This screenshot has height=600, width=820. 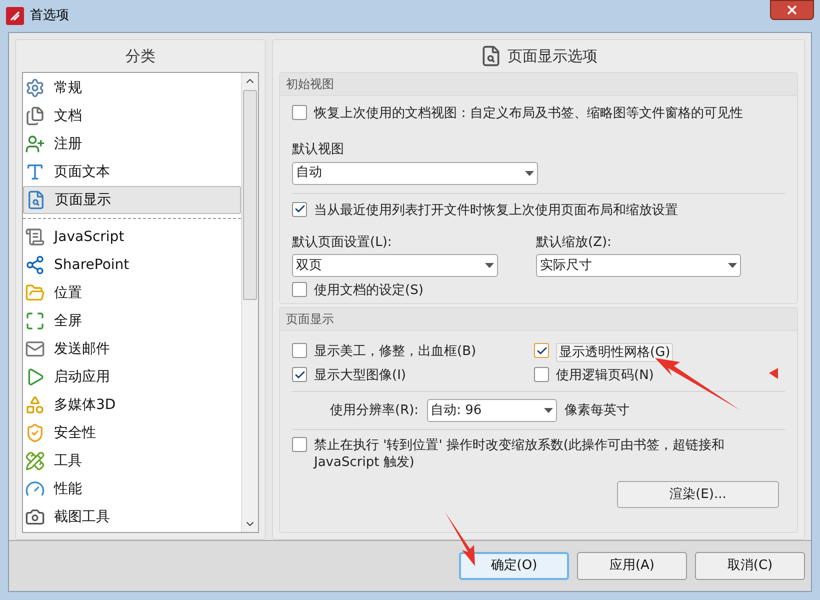 What do you see at coordinates (49, 16) in the screenshot?
I see `window-title: 首选项` at bounding box center [49, 16].